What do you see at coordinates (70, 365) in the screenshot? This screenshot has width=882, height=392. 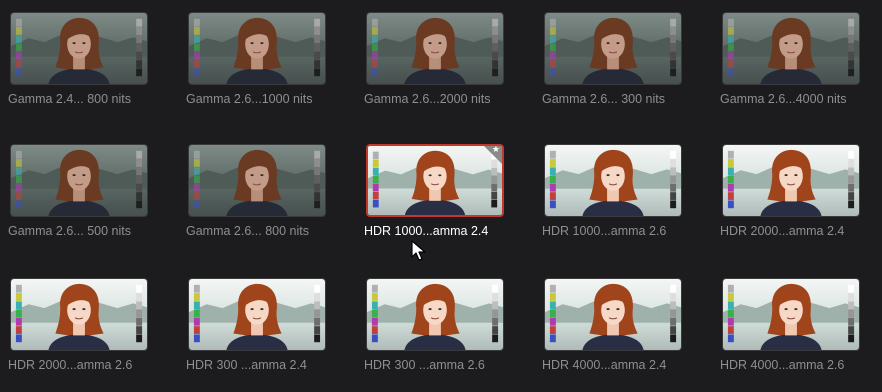 I see `clip-label: HDR 2000...amma 2.6` at bounding box center [70, 365].